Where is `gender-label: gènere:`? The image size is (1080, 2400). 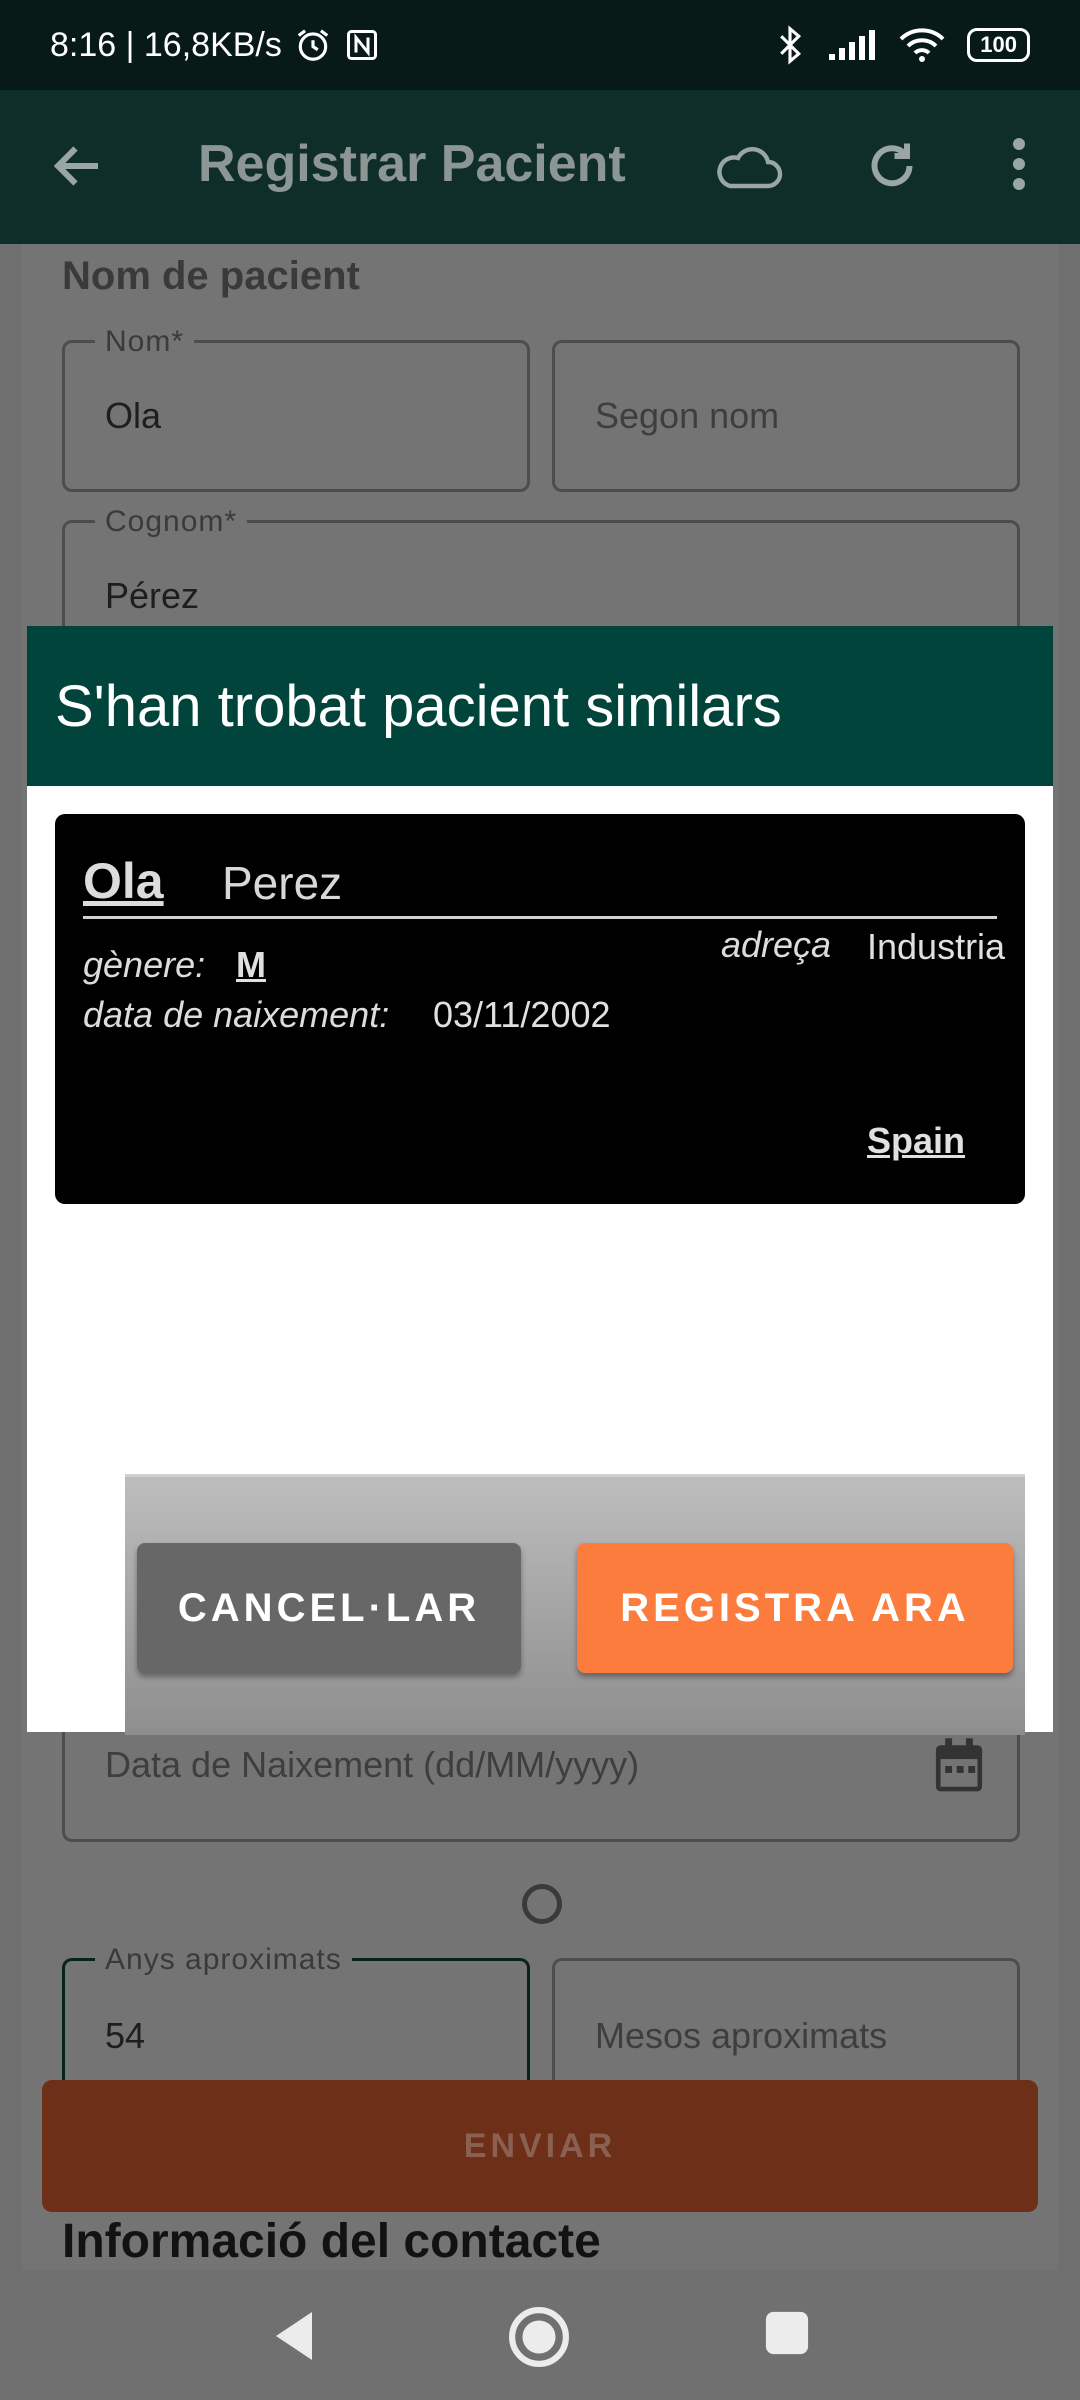
gender-label: gènere: is located at coordinates (144, 964).